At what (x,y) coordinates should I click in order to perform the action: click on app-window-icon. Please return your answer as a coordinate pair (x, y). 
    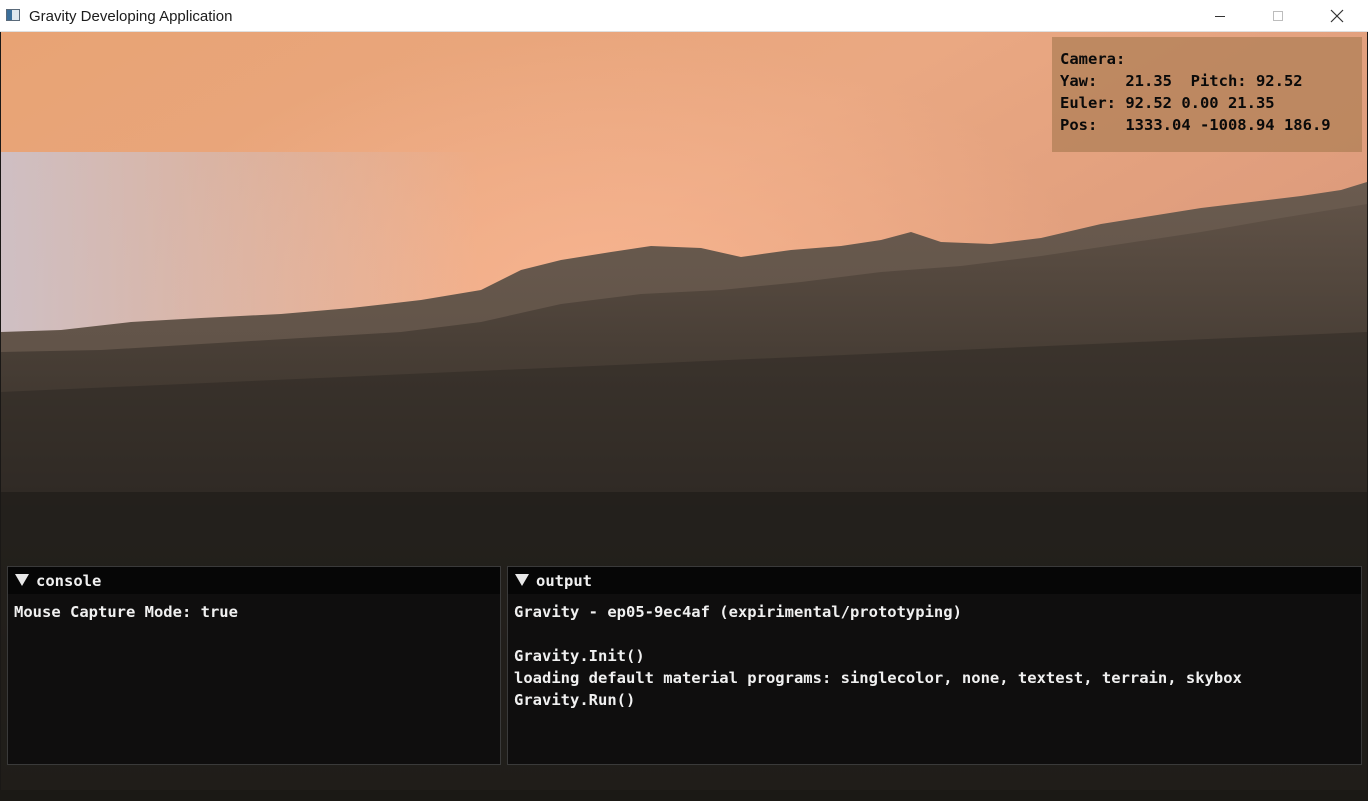
    Looking at the image, I should click on (13, 15).